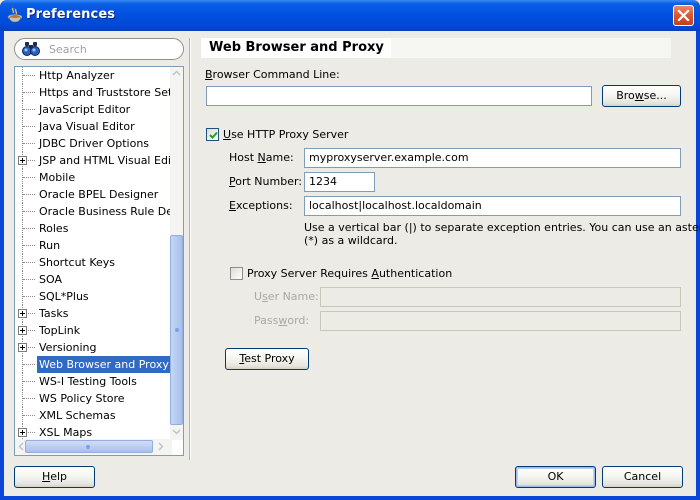 This screenshot has width=700, height=500. I want to click on host-name-label: Host Name:, so click(261, 157).